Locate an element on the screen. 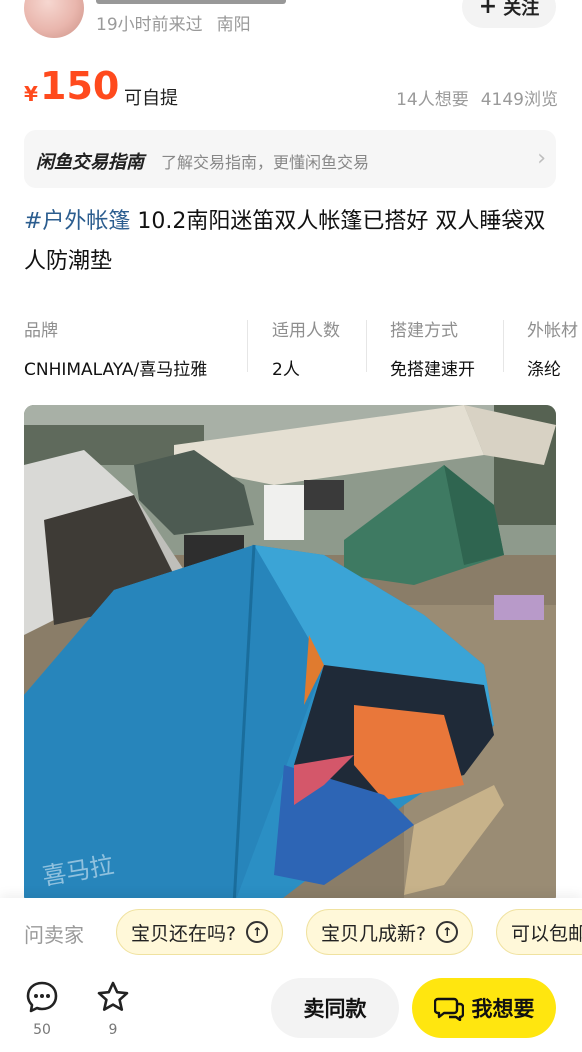  attribute-key: 搭建方式 is located at coordinates (424, 331).